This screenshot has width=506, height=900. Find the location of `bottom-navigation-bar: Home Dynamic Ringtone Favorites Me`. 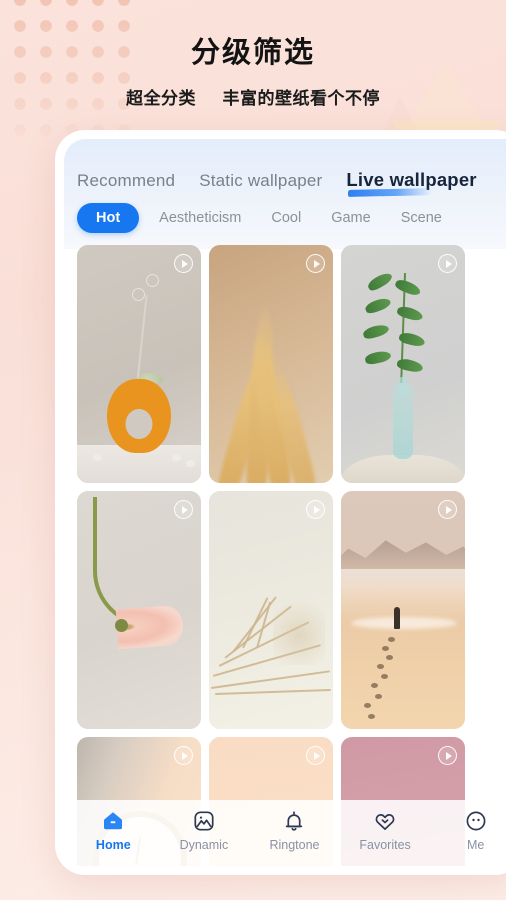

bottom-navigation-bar: Home Dynamic Ringtone Favorites Me is located at coordinates (285, 833).